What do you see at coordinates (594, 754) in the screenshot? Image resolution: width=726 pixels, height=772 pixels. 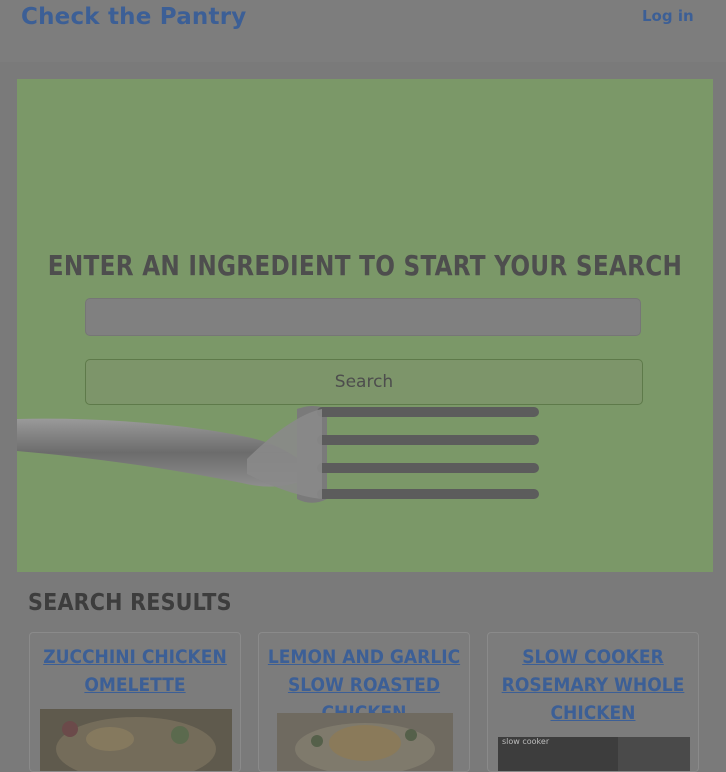 I see `recipe-image: slow cooker` at bounding box center [594, 754].